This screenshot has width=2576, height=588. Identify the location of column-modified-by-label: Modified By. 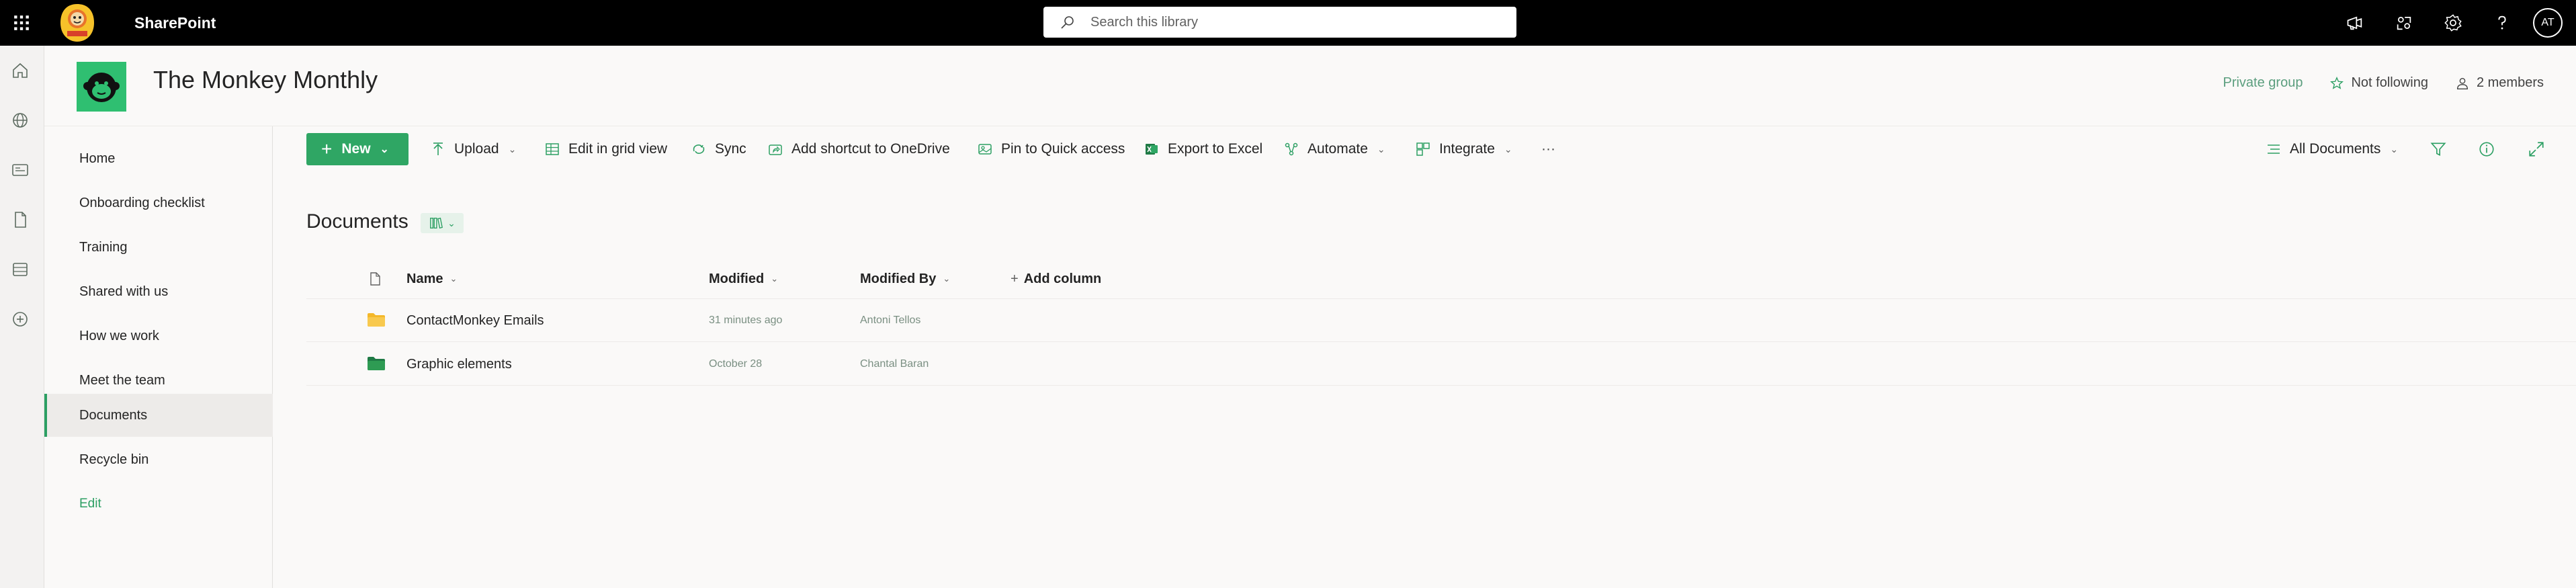
(898, 278).